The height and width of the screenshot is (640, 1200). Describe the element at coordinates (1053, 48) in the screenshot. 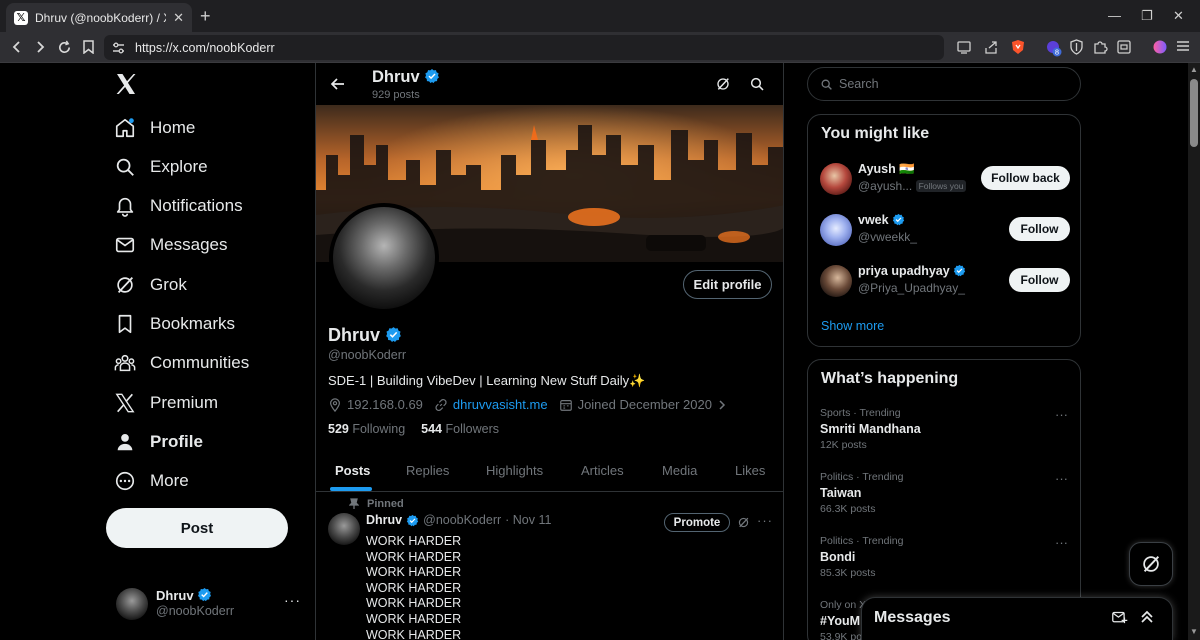

I see `extension-icon: 8` at that location.